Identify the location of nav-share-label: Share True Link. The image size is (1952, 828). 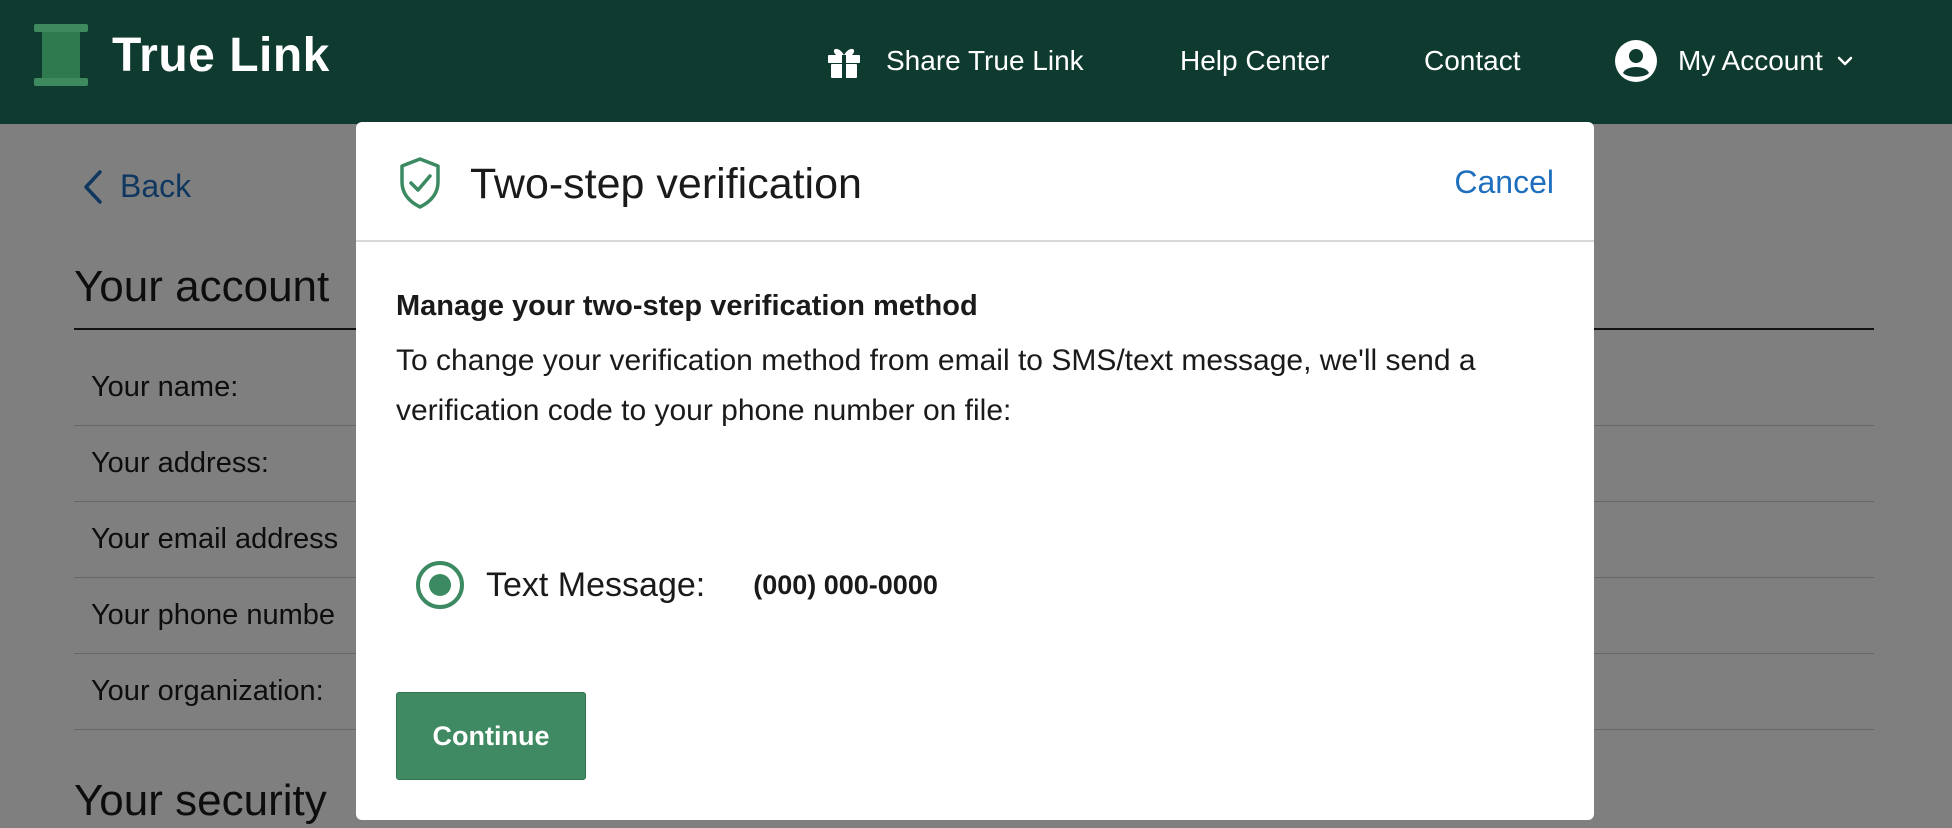
(985, 60).